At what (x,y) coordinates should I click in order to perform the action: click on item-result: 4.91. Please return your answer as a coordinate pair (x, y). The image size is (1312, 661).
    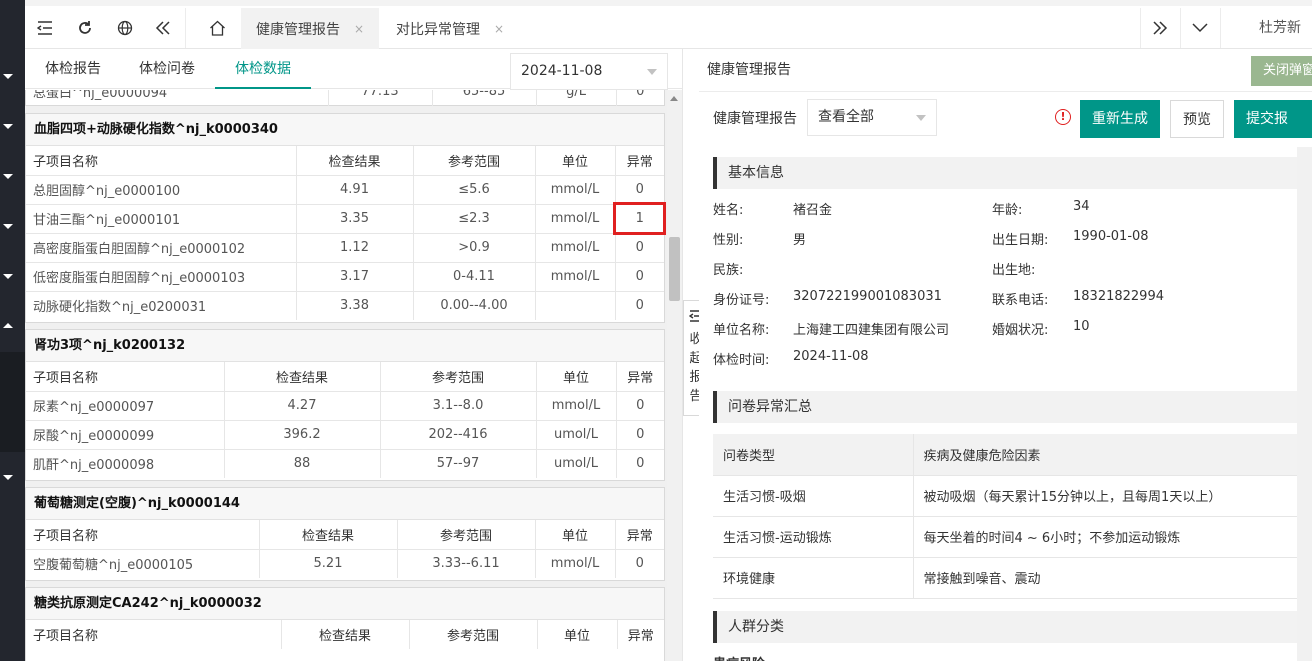
    Looking at the image, I should click on (355, 190).